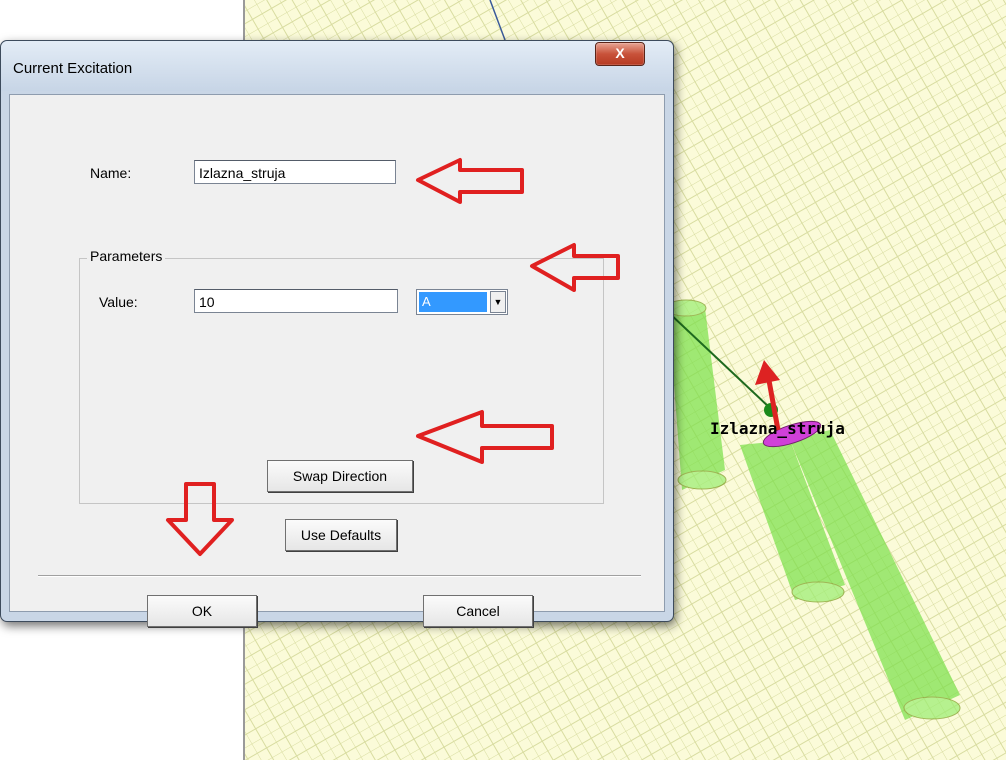 This screenshot has width=1006, height=760. I want to click on button-separator, so click(339, 576).